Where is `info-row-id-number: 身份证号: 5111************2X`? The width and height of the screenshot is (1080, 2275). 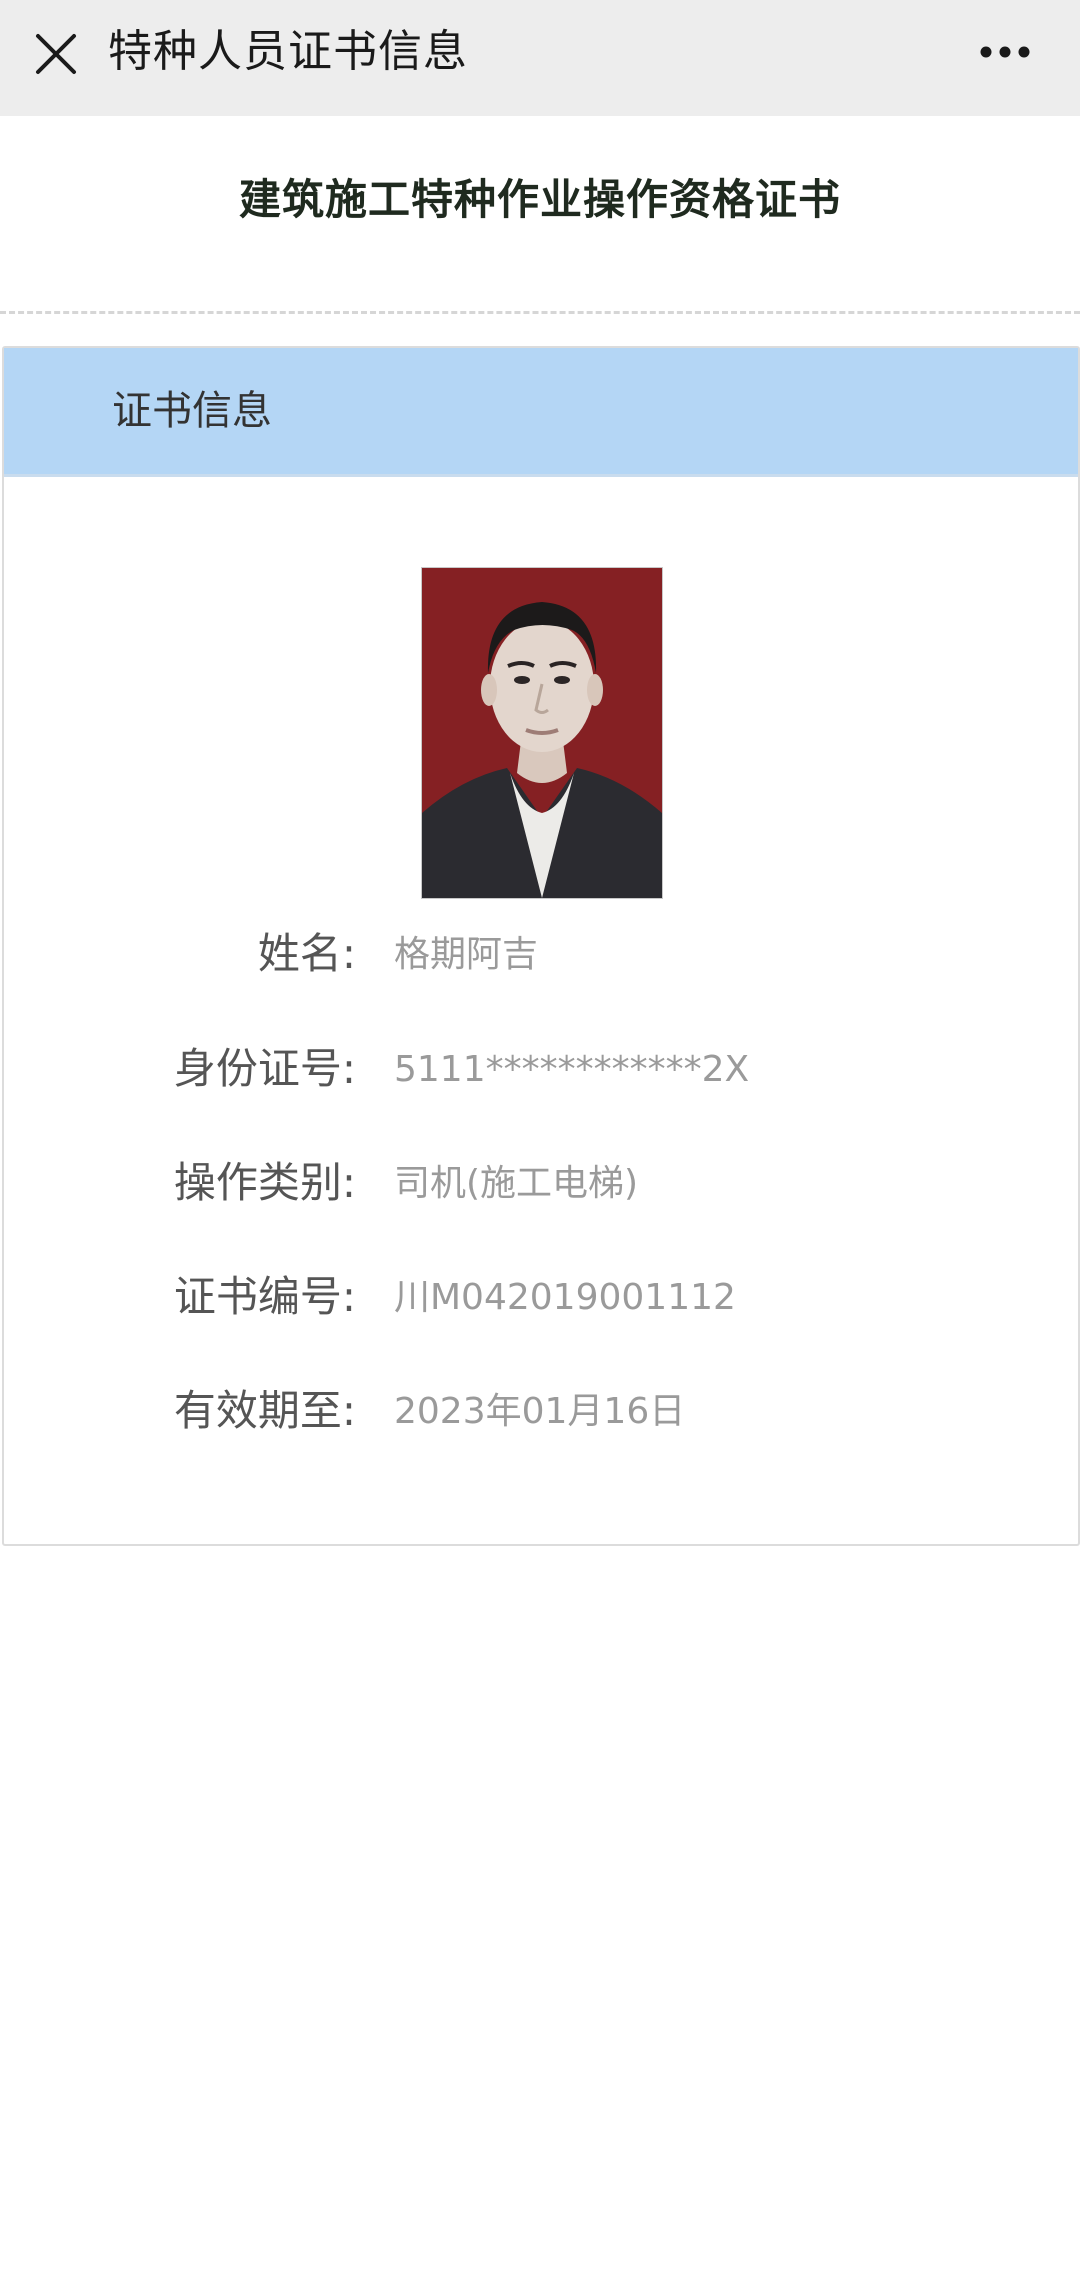 info-row-id-number: 身份证号: 5111************2X is located at coordinates (541, 1068).